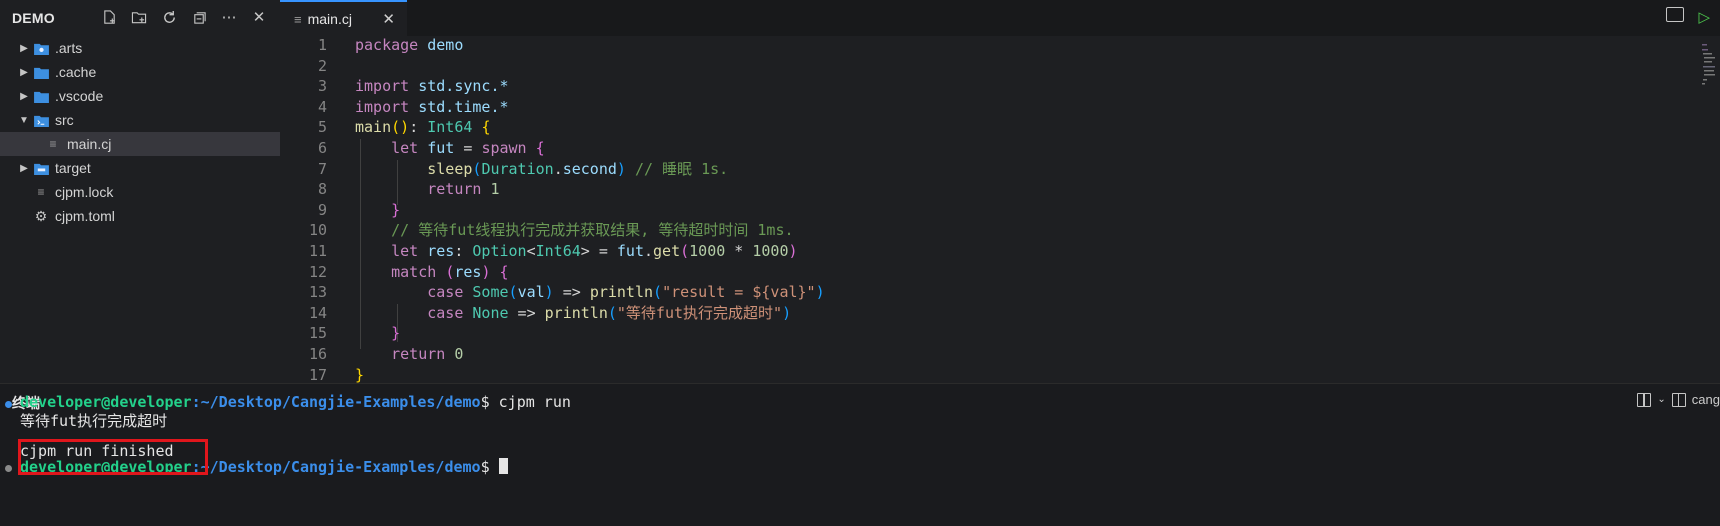 This screenshot has height=526, width=1720. What do you see at coordinates (33, 18) in the screenshot?
I see `explorer-title: DEMO` at bounding box center [33, 18].